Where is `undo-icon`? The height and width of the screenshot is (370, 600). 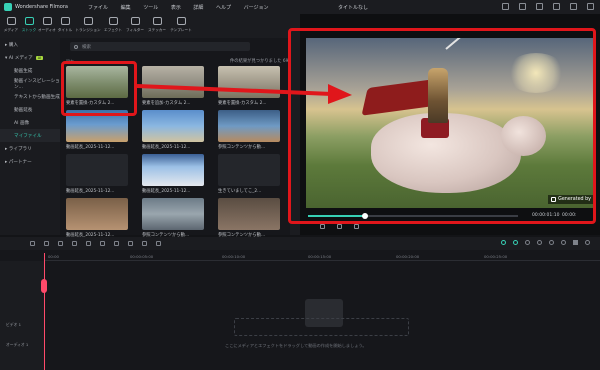 undo-icon is located at coordinates (32, 243).